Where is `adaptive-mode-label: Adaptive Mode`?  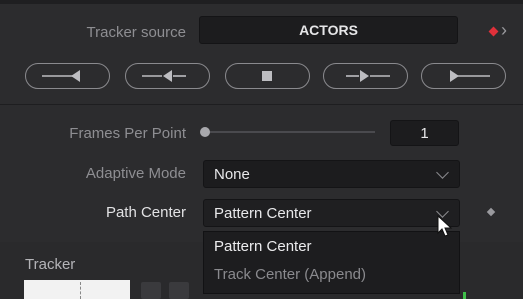
adaptive-mode-label: Adaptive Mode is located at coordinates (135, 173).